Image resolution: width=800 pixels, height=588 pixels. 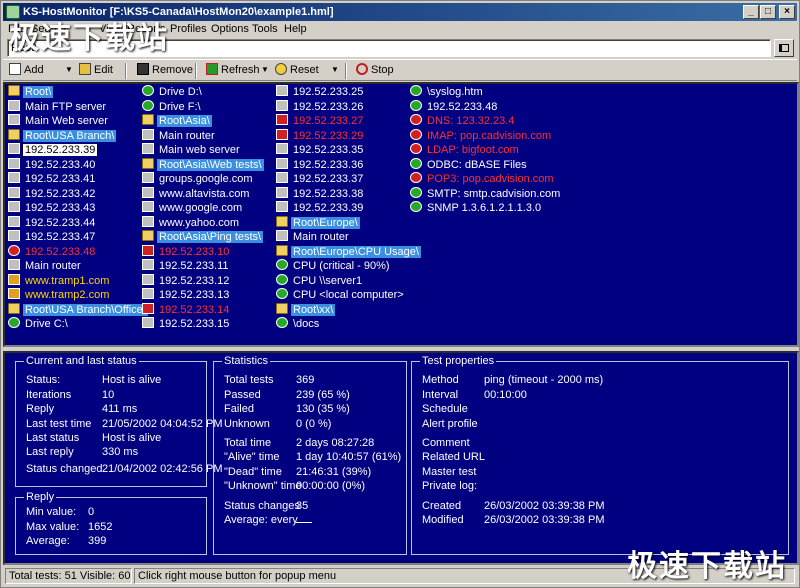 What do you see at coordinates (69, 69) in the screenshot?
I see `add-dropdown-icon: ▼` at bounding box center [69, 69].